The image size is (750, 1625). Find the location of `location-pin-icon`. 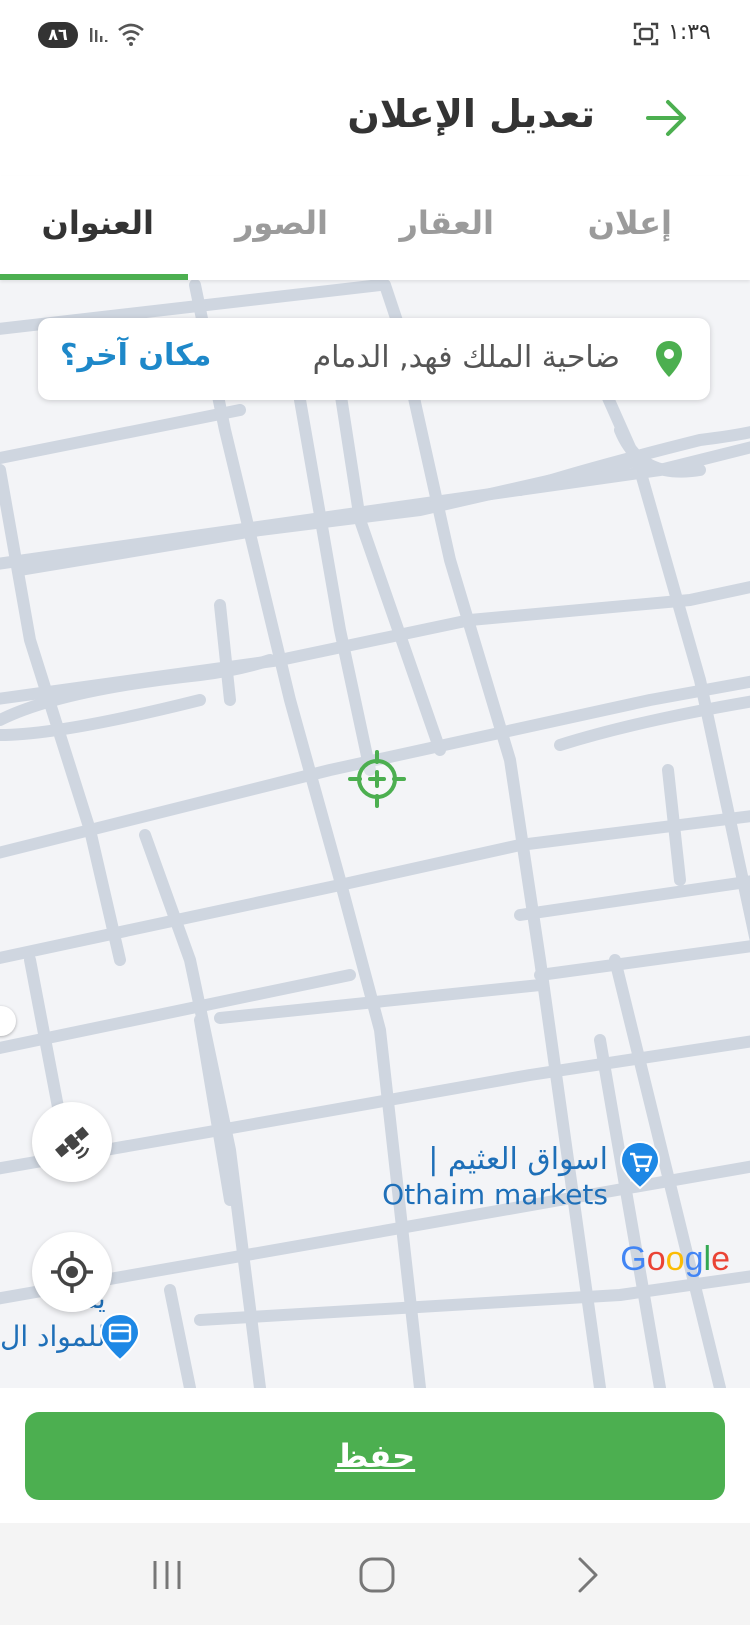

location-pin-icon is located at coordinates (669, 359).